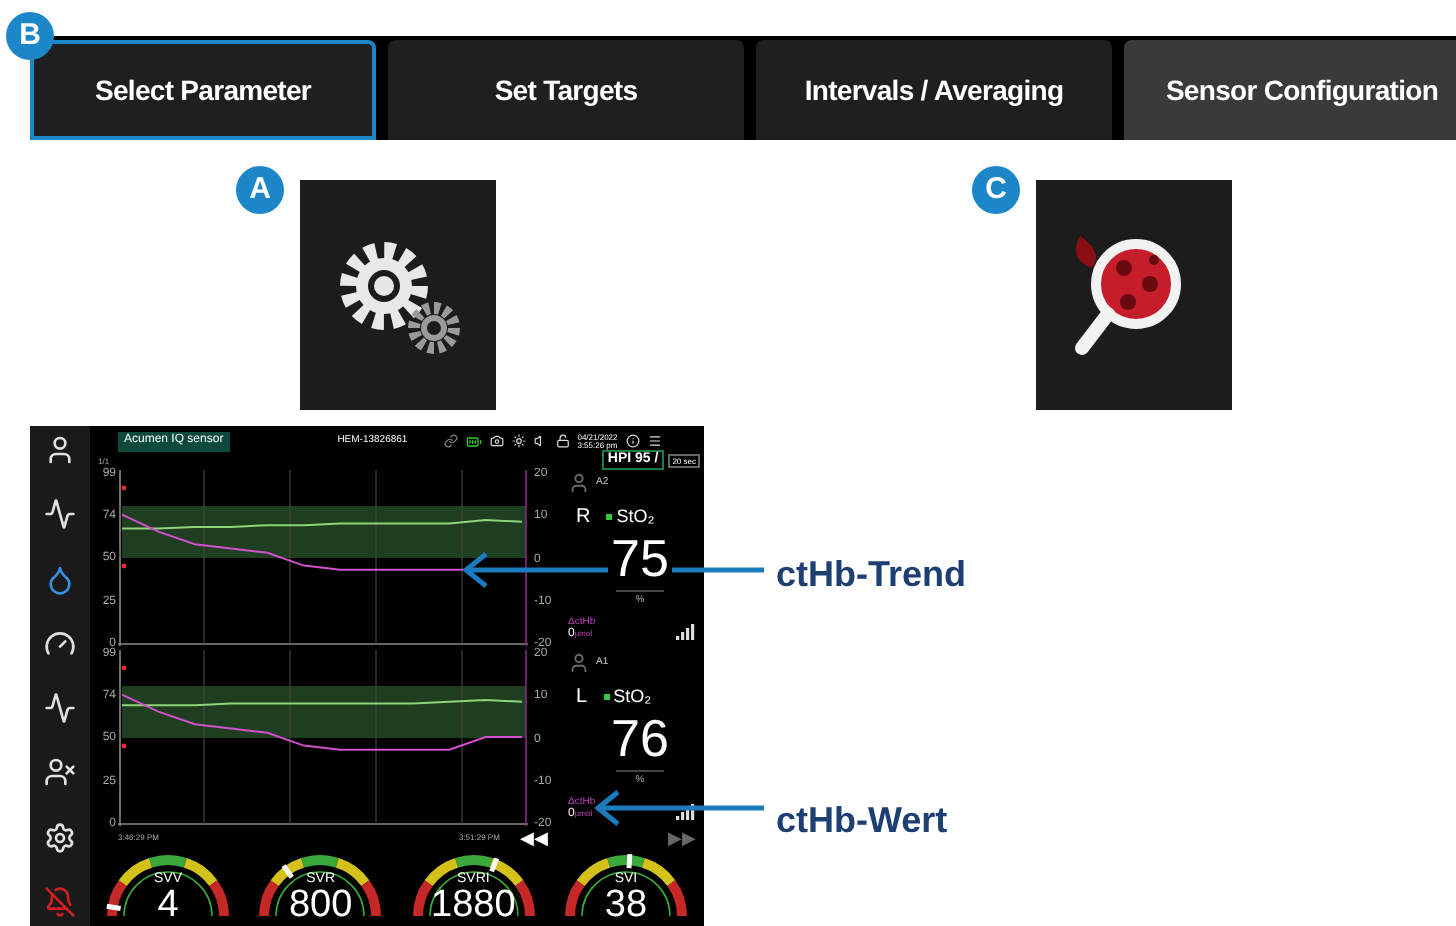 The height and width of the screenshot is (926, 1456). I want to click on link-icon, so click(450, 441).